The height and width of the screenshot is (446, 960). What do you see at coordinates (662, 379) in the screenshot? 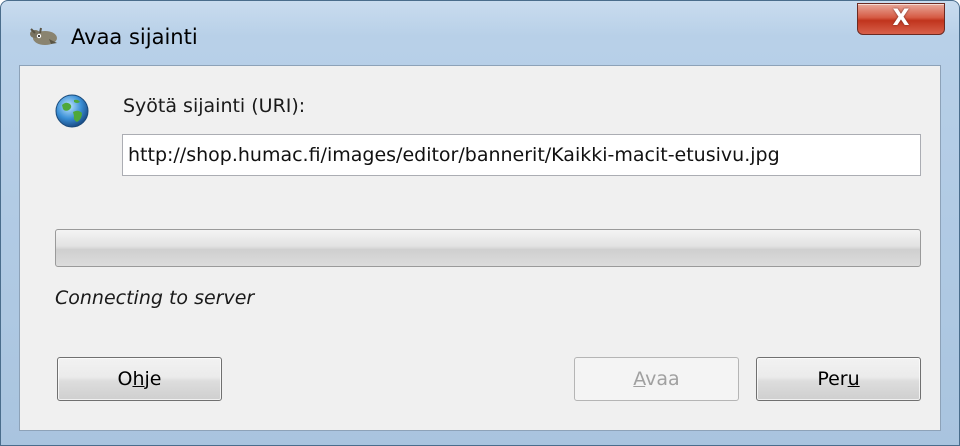
I see `open-button-label-post: vaa` at bounding box center [662, 379].